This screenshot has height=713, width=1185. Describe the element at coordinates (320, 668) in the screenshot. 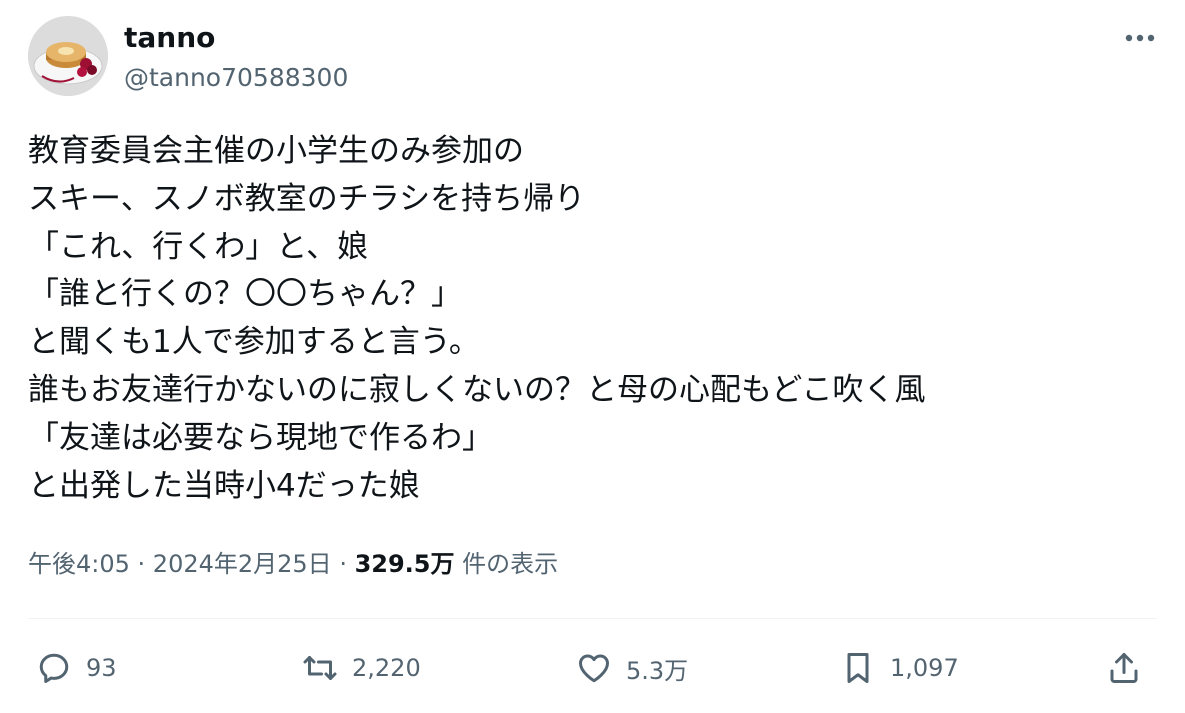

I see `retweet-icon` at that location.